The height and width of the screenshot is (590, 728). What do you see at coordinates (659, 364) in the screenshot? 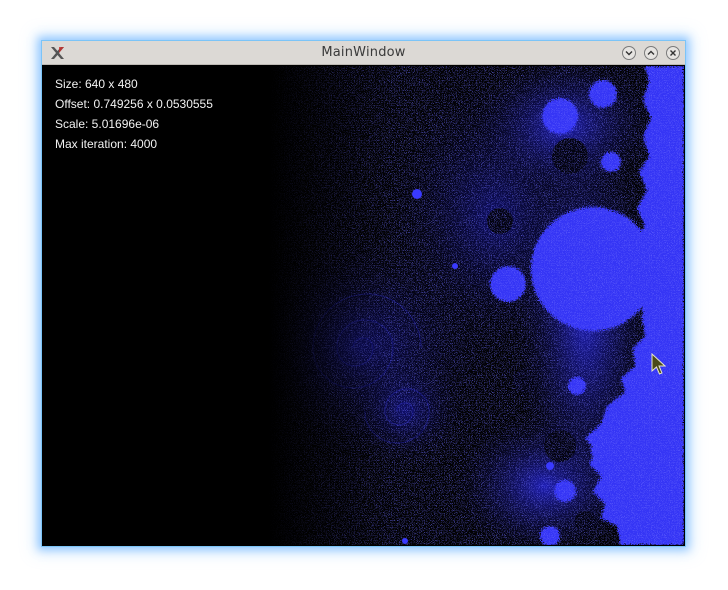
I see `arrow-cursor-icon` at bounding box center [659, 364].